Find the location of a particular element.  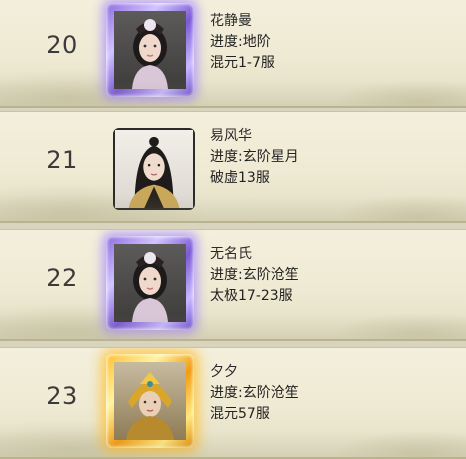

server-text: 太极17-23服 is located at coordinates (251, 296).